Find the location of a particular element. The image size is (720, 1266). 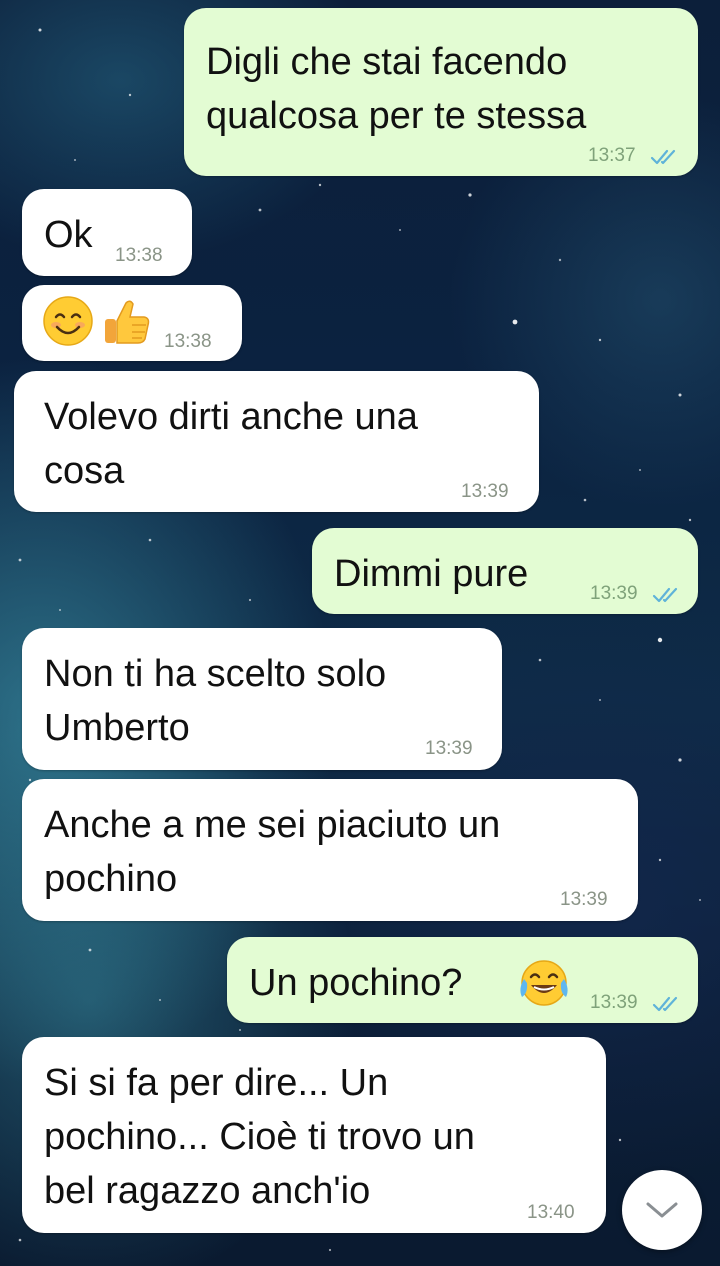

message-bubble-incoming: Anche a me sei piaciuto un pochino 13:39 is located at coordinates (330, 850).